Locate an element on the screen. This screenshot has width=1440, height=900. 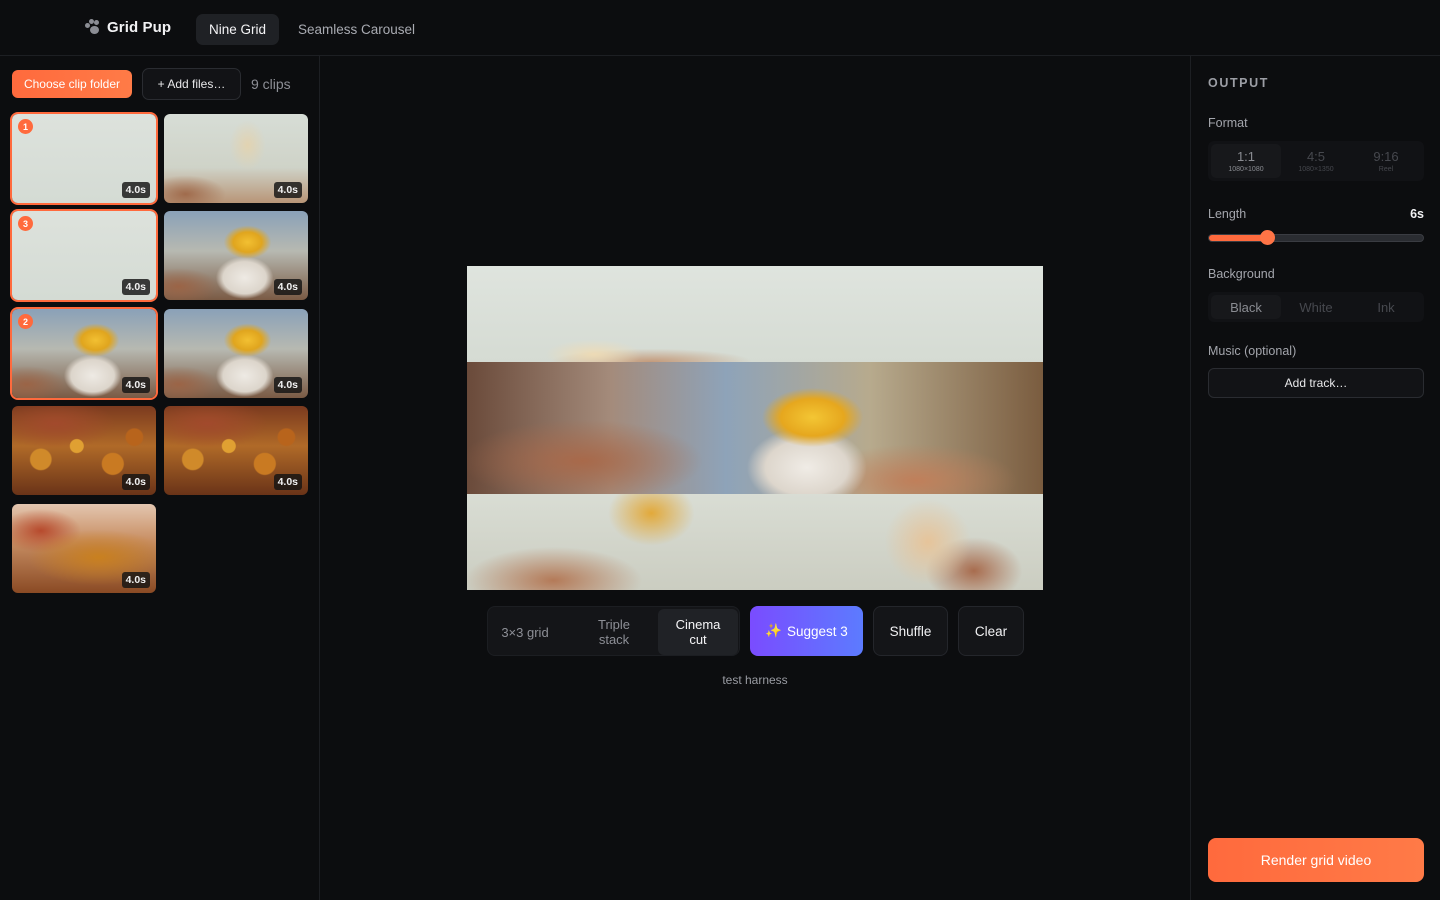
tab-seamless-carousel: Seamless Carousel is located at coordinates (356, 29).